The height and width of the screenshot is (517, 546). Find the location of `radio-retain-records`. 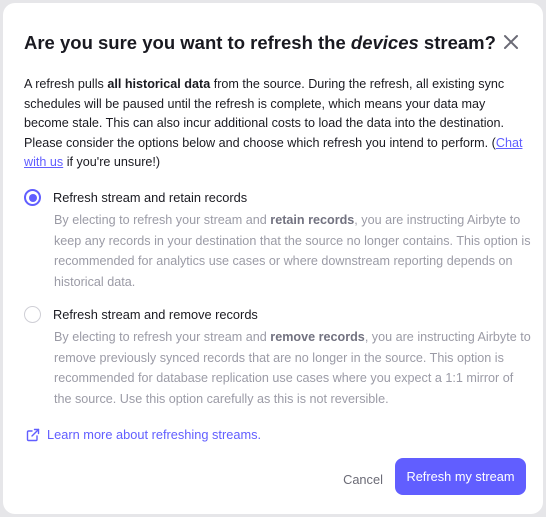

radio-retain-records is located at coordinates (32, 197).